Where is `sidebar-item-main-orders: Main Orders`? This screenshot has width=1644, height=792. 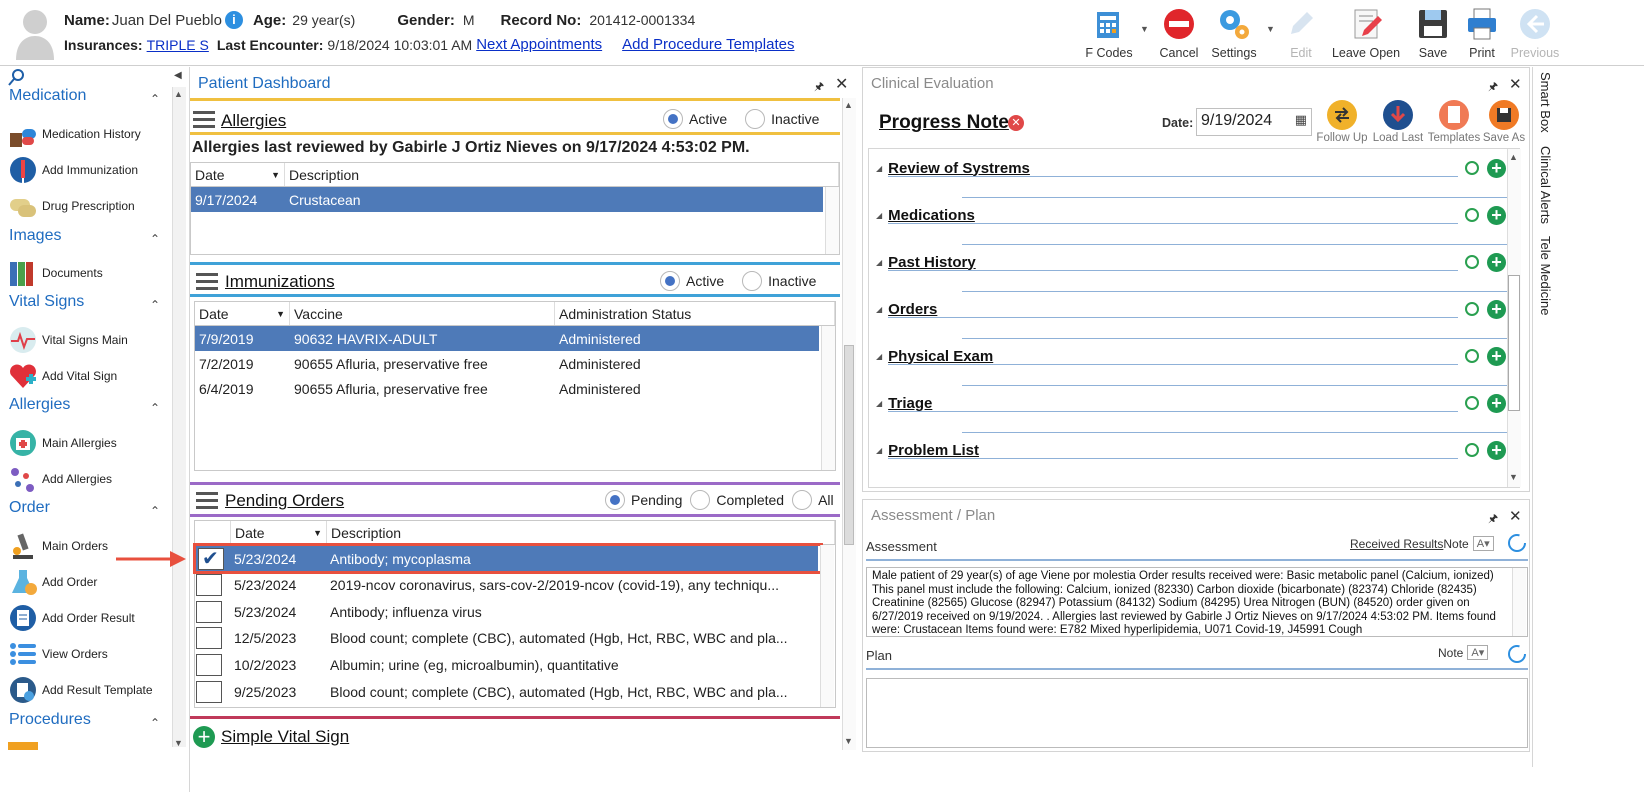 sidebar-item-main-orders: Main Orders is located at coordinates (58, 546).